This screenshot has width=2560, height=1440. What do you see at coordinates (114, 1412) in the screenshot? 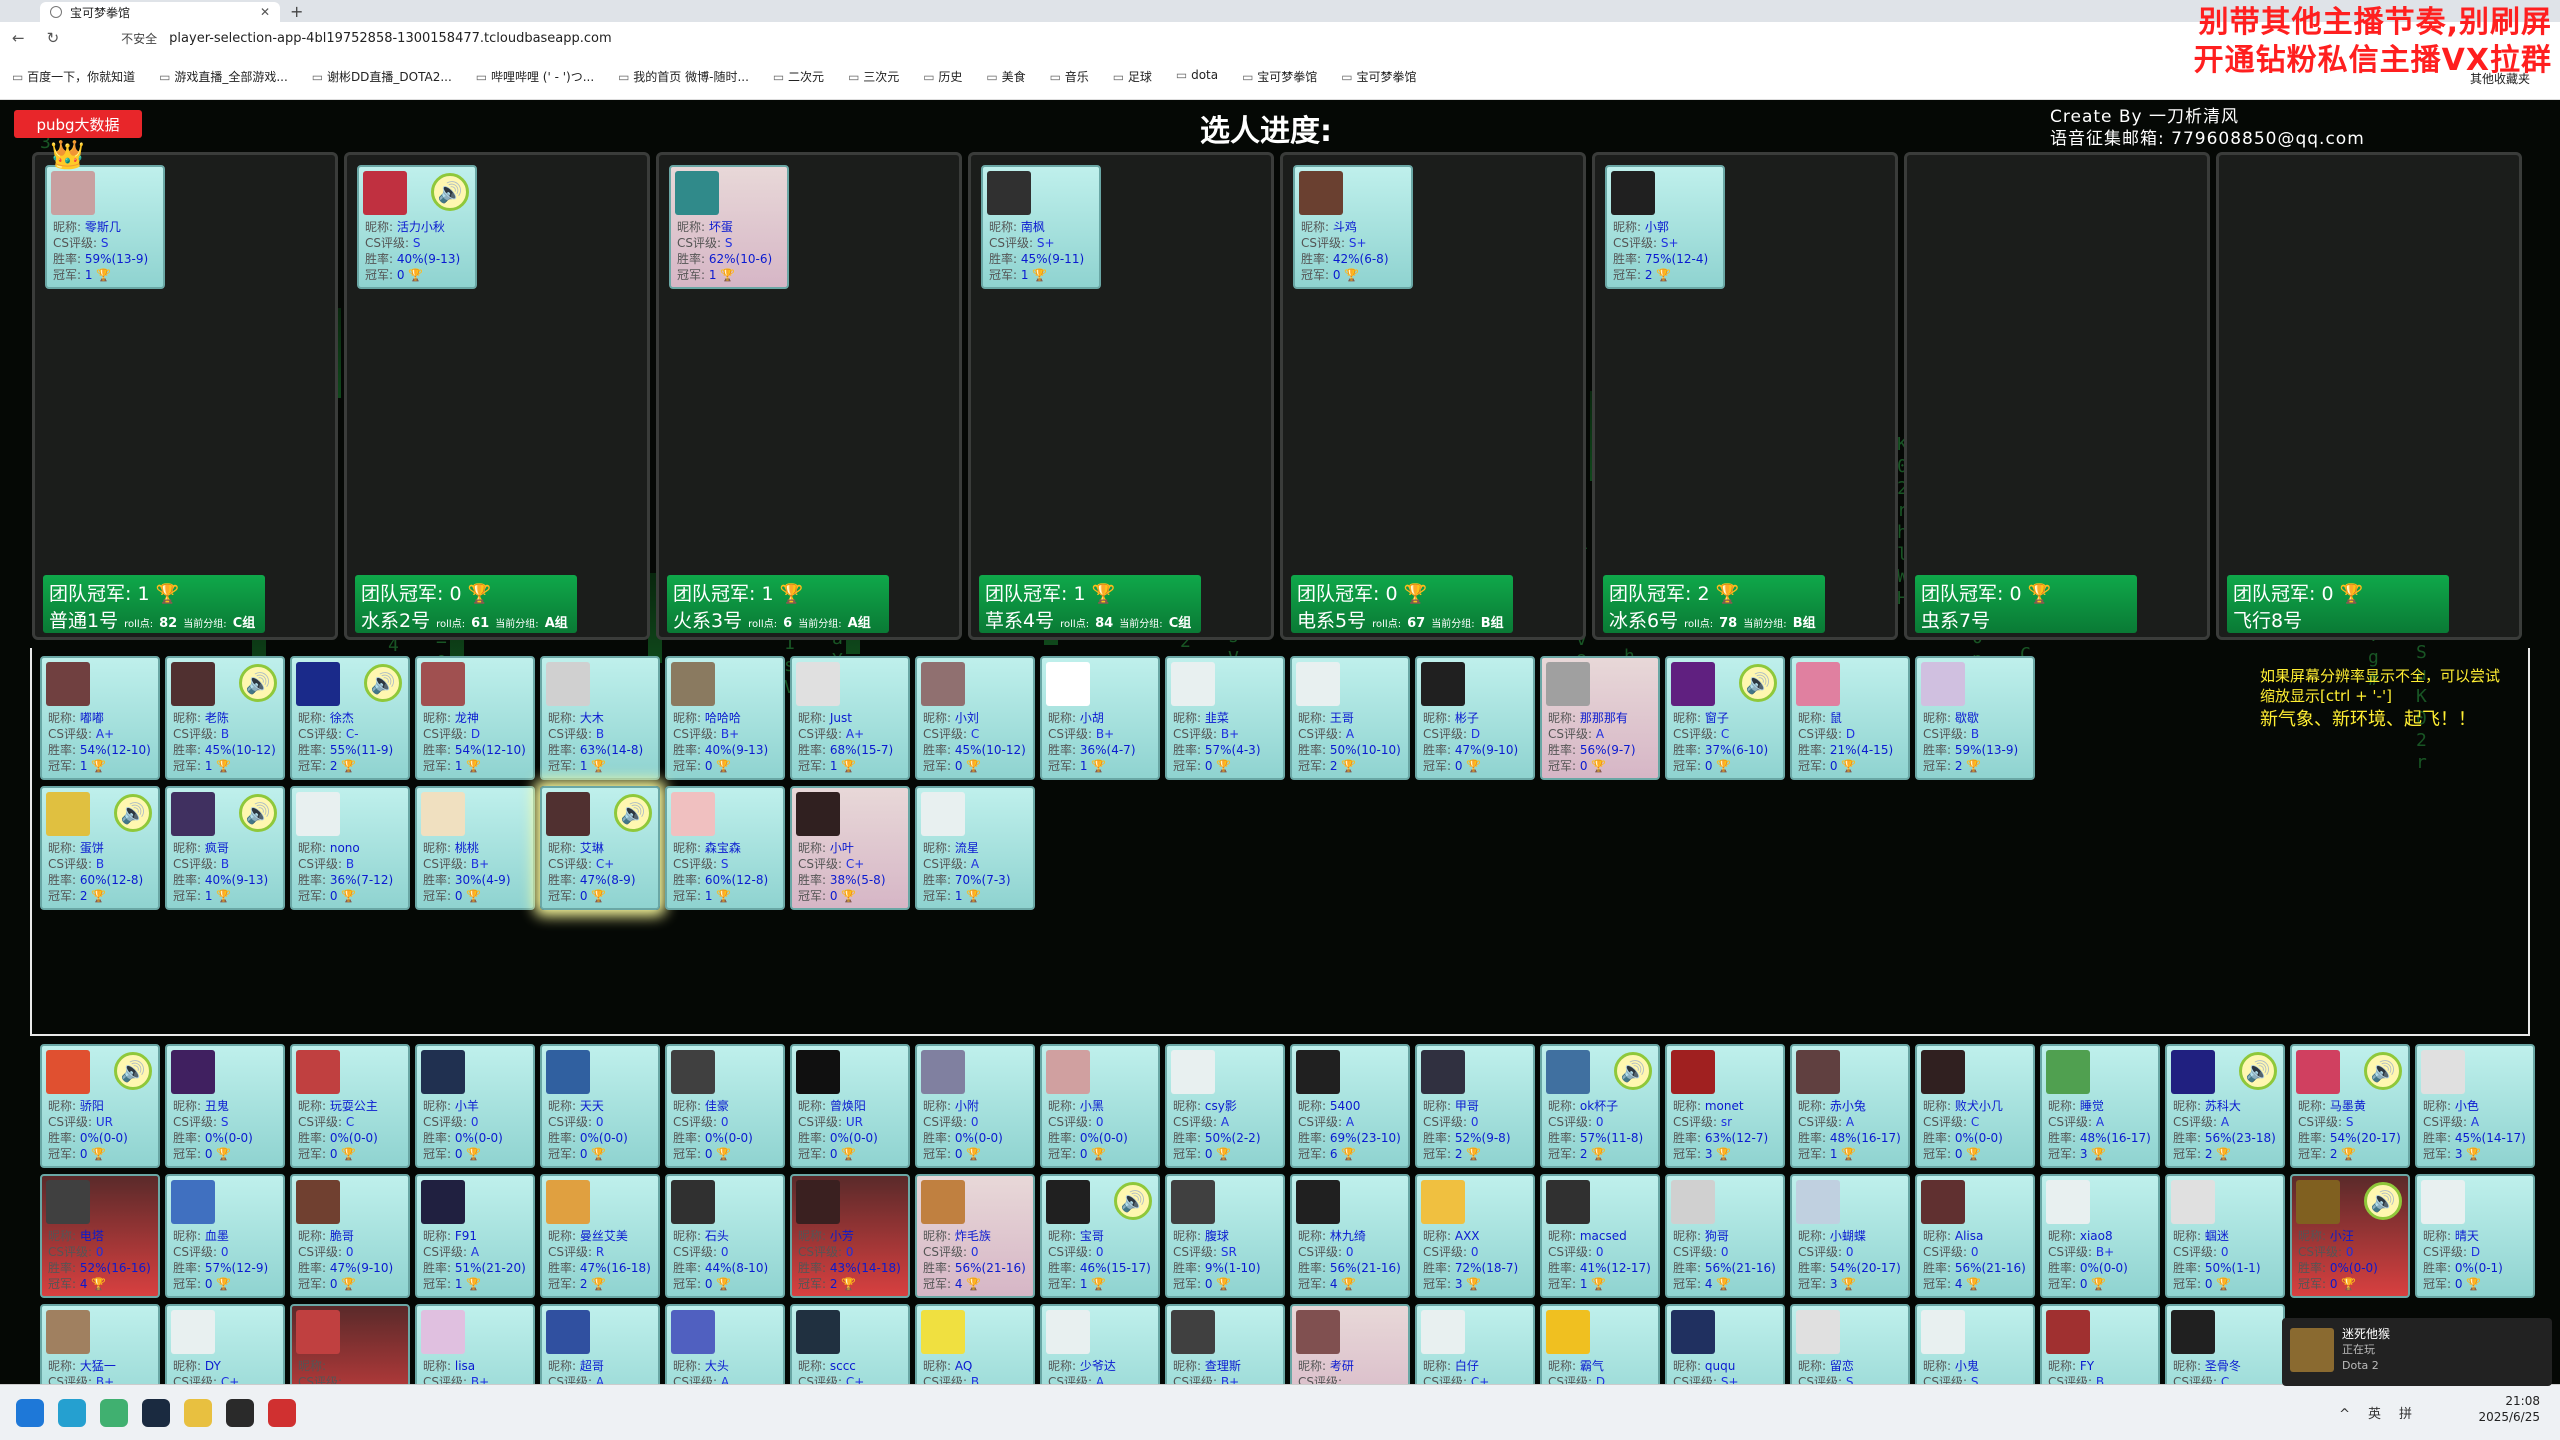
I see `browser-icon` at bounding box center [114, 1412].